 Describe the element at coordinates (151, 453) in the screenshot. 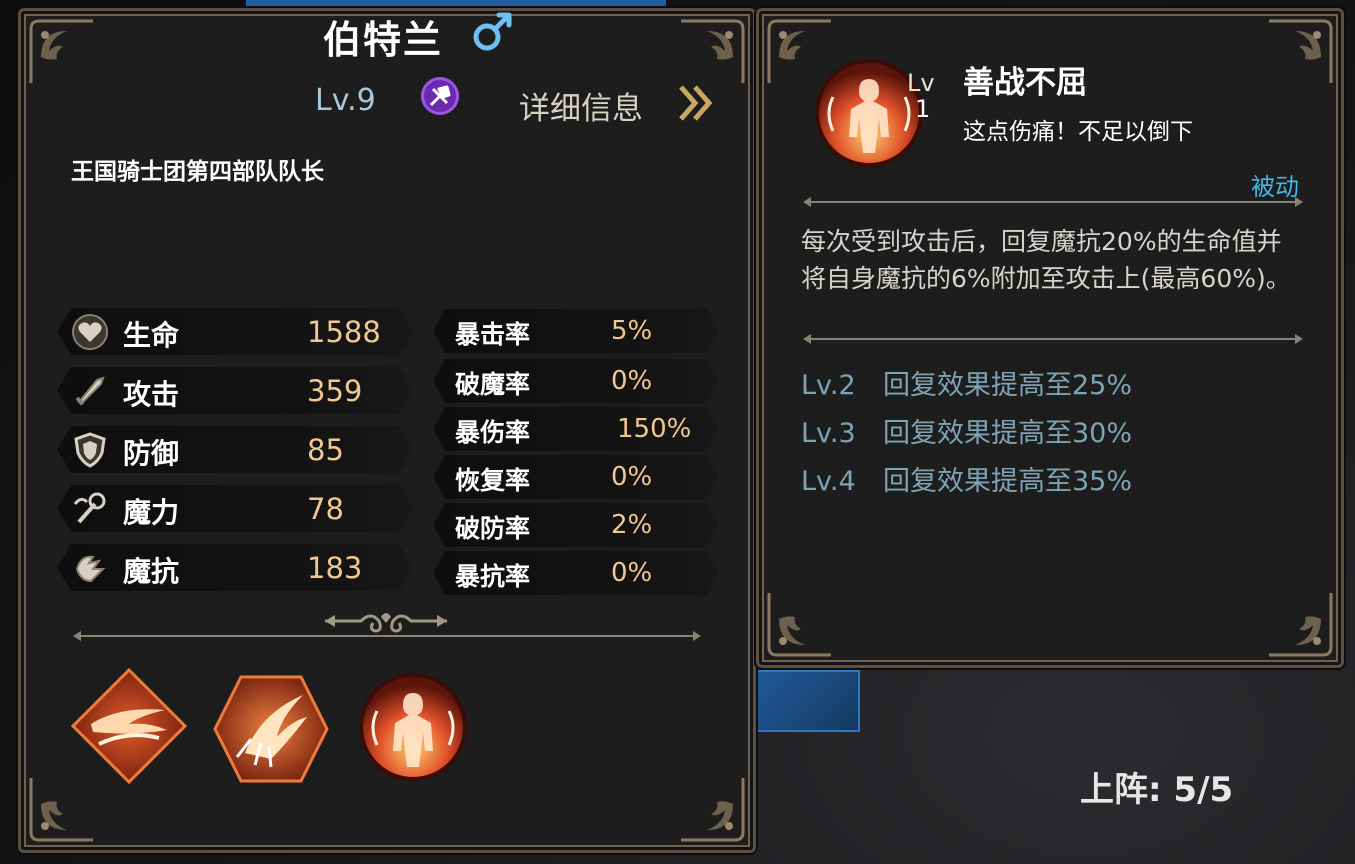

I see `stat-label: 防御` at that location.